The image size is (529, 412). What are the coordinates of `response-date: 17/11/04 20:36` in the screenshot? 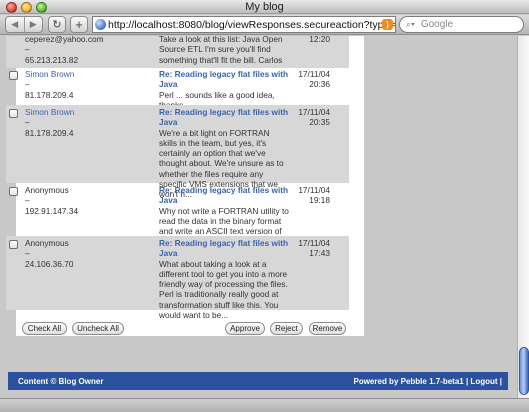 It's located at (312, 79).